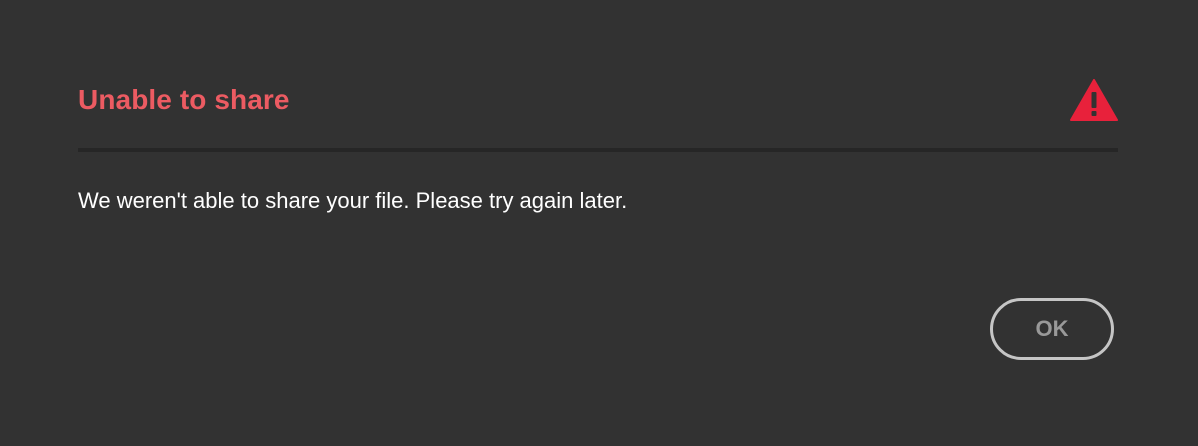 Image resolution: width=1198 pixels, height=446 pixels. Describe the element at coordinates (184, 99) in the screenshot. I see `dialog-title: Unable to share` at that location.